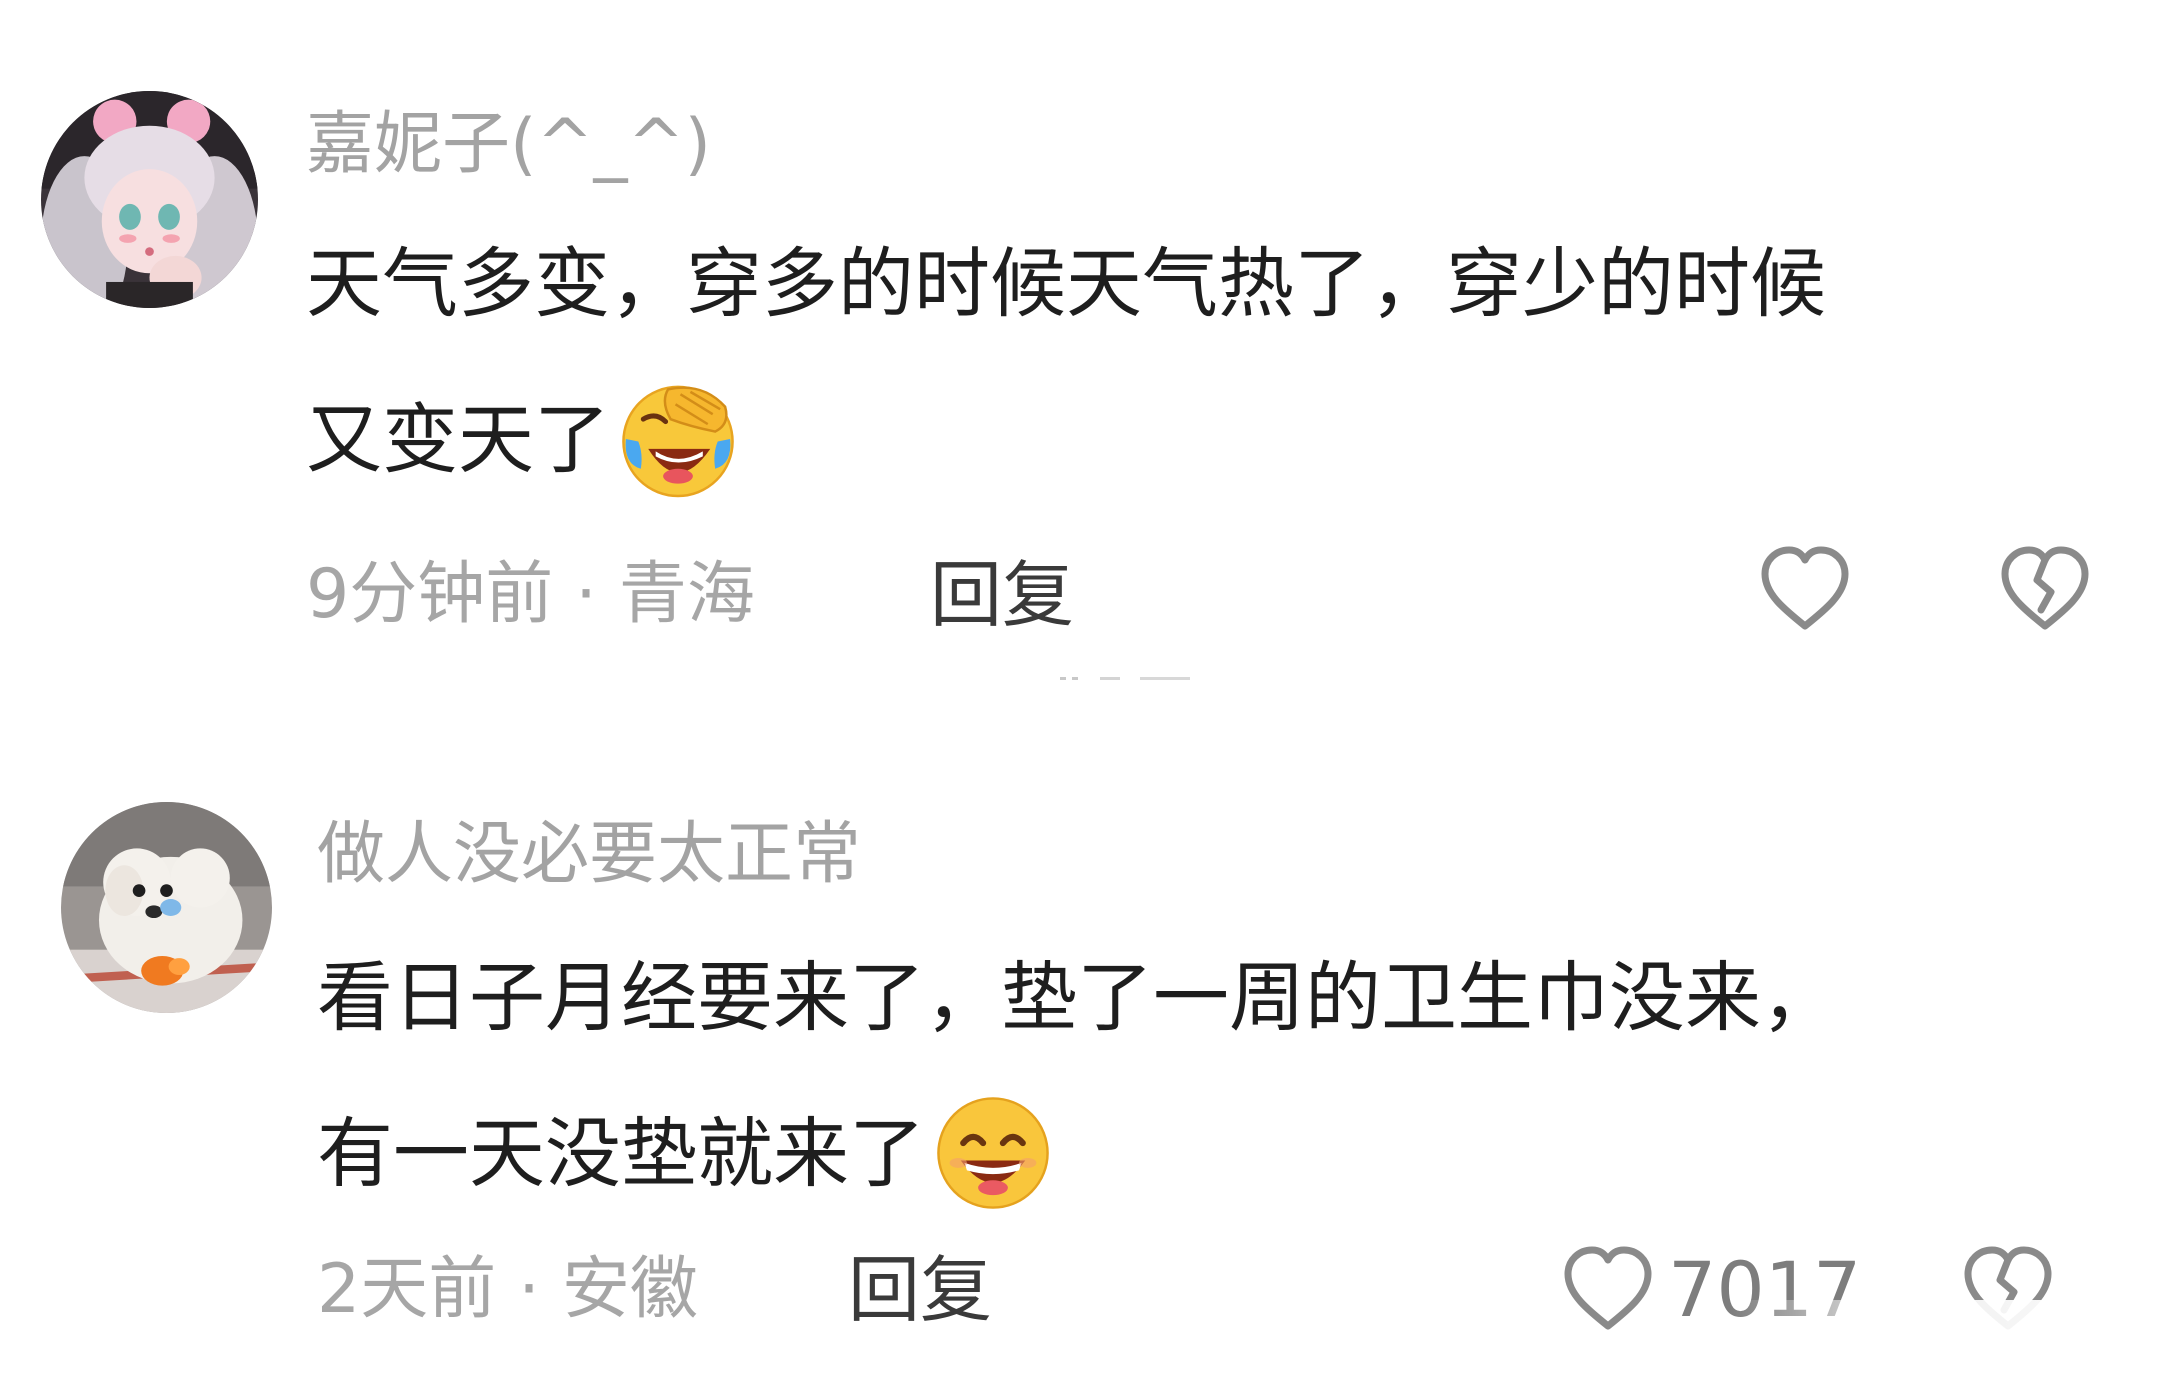 The width and height of the screenshot is (2160, 1384). I want to click on comment-text-line: 天气多变，穿多的时候天气热了，穿少的时候, so click(1066, 283).